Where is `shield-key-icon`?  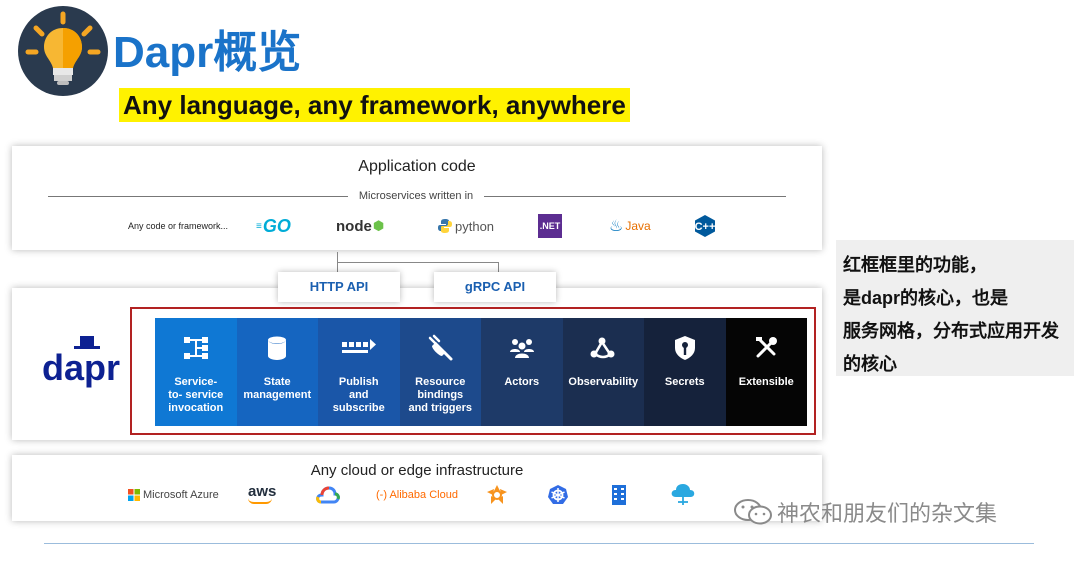 shield-key-icon is located at coordinates (684, 348).